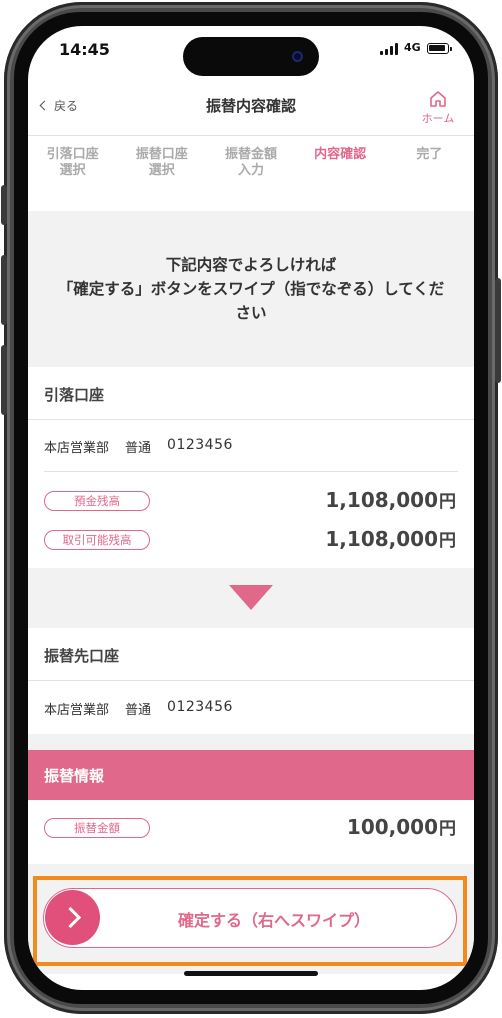  I want to click on spacer-panel, so click(251, 742).